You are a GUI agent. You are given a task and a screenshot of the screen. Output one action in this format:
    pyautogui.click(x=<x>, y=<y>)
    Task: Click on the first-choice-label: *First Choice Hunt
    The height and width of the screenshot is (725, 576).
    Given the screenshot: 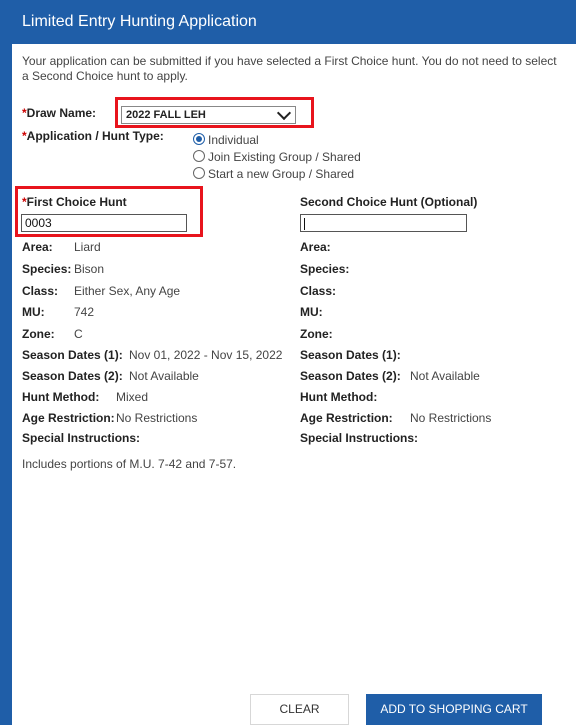 What is the action you would take?
    pyautogui.click(x=74, y=202)
    